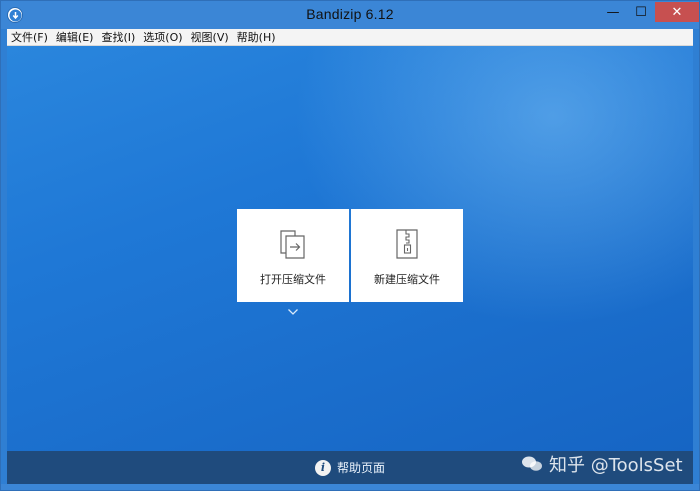 This screenshot has height=491, width=700. What do you see at coordinates (322, 467) in the screenshot?
I see `info-icon: i` at bounding box center [322, 467].